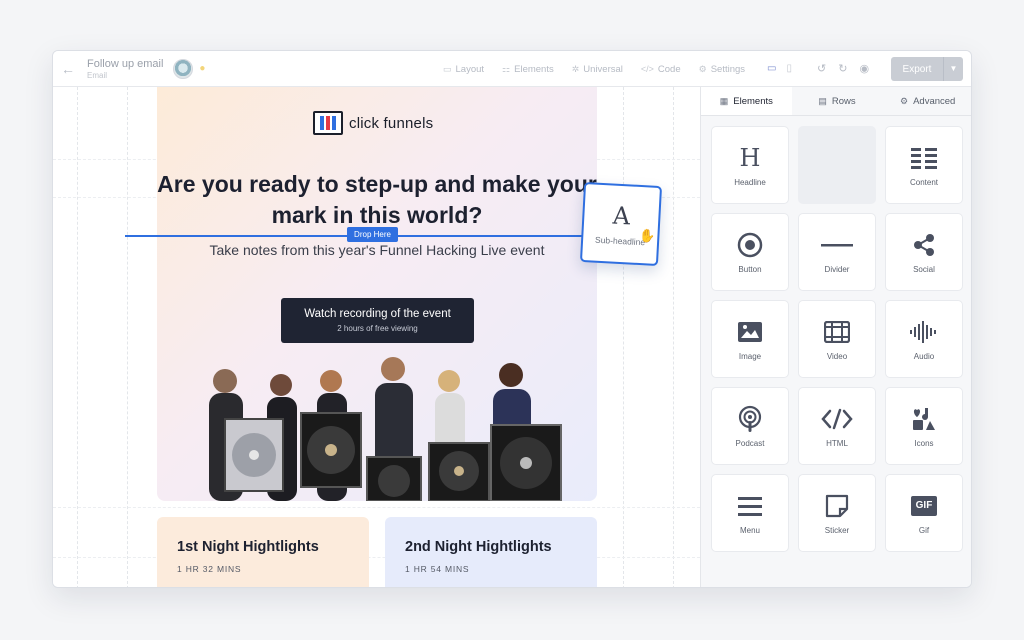 Image resolution: width=1024 pixels, height=640 pixels. Describe the element at coordinates (924, 426) in the screenshot. I see `tile-icons: Icons` at that location.